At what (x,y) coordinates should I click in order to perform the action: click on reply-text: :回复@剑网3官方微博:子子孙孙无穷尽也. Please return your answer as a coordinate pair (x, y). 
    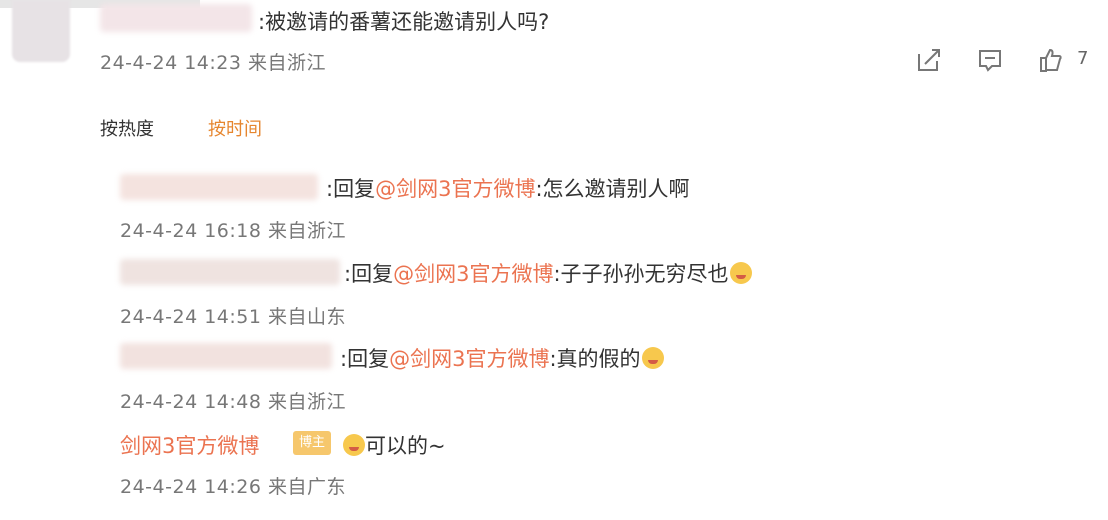
    Looking at the image, I should click on (548, 273).